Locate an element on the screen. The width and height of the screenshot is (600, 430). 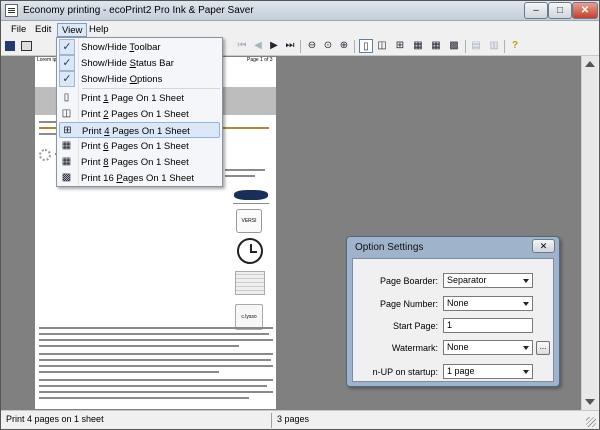
close-button: ✕ is located at coordinates (585, 10).